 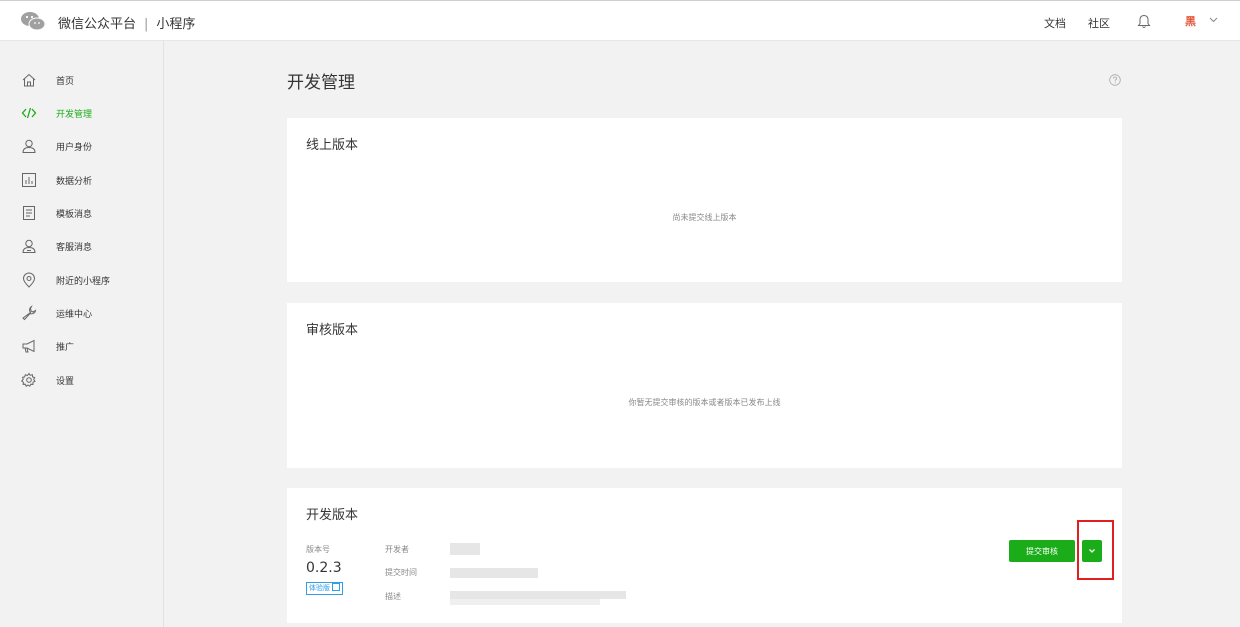 What do you see at coordinates (65, 382) in the screenshot?
I see `sidebar-item-label: 设置` at bounding box center [65, 382].